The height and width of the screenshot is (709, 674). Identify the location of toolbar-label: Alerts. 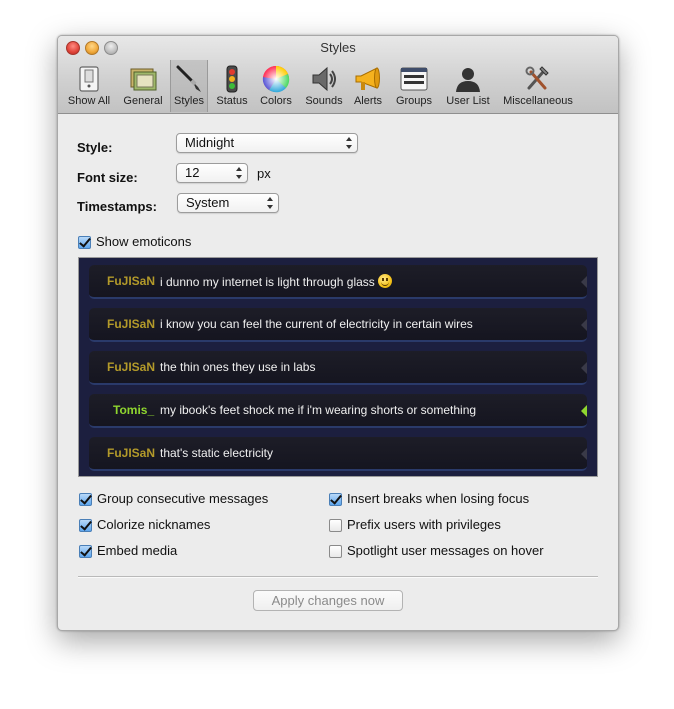
(368, 101).